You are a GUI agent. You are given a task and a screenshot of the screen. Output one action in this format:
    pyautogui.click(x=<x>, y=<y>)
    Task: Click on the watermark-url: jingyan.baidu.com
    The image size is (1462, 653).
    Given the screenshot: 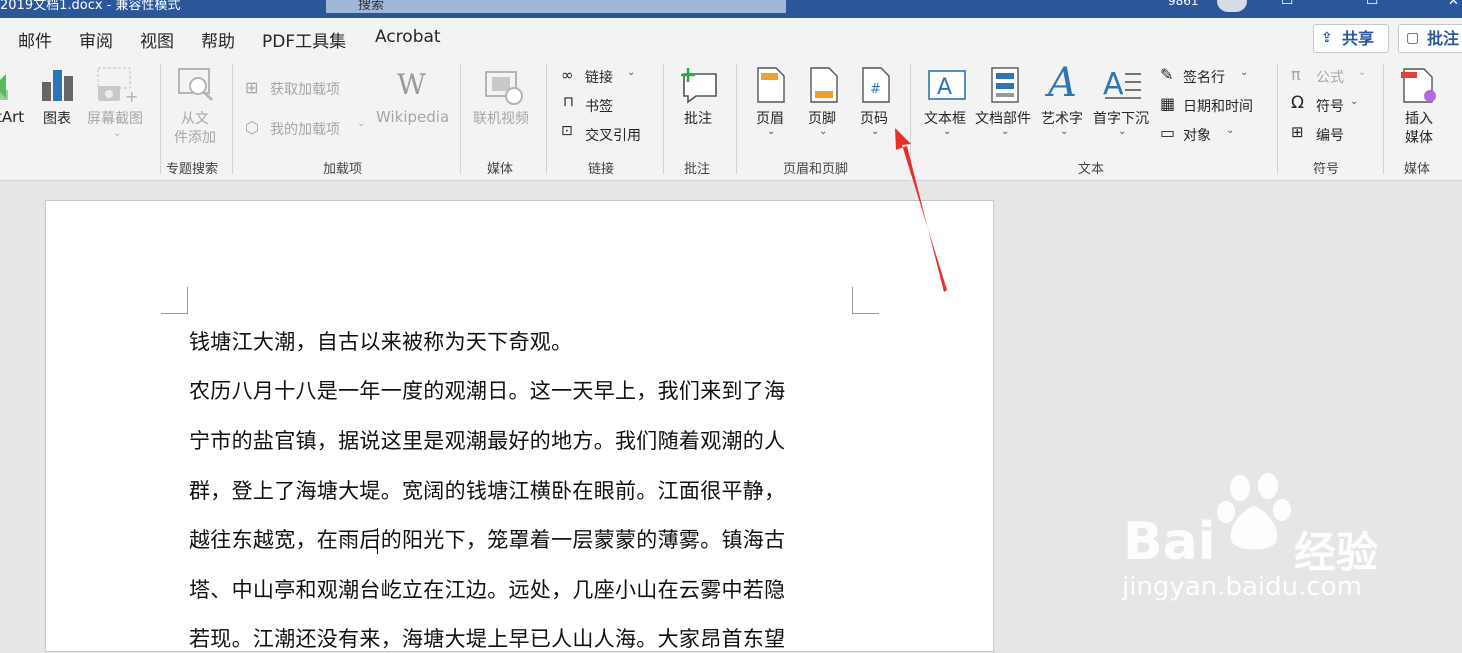 What is the action you would take?
    pyautogui.click(x=1242, y=587)
    